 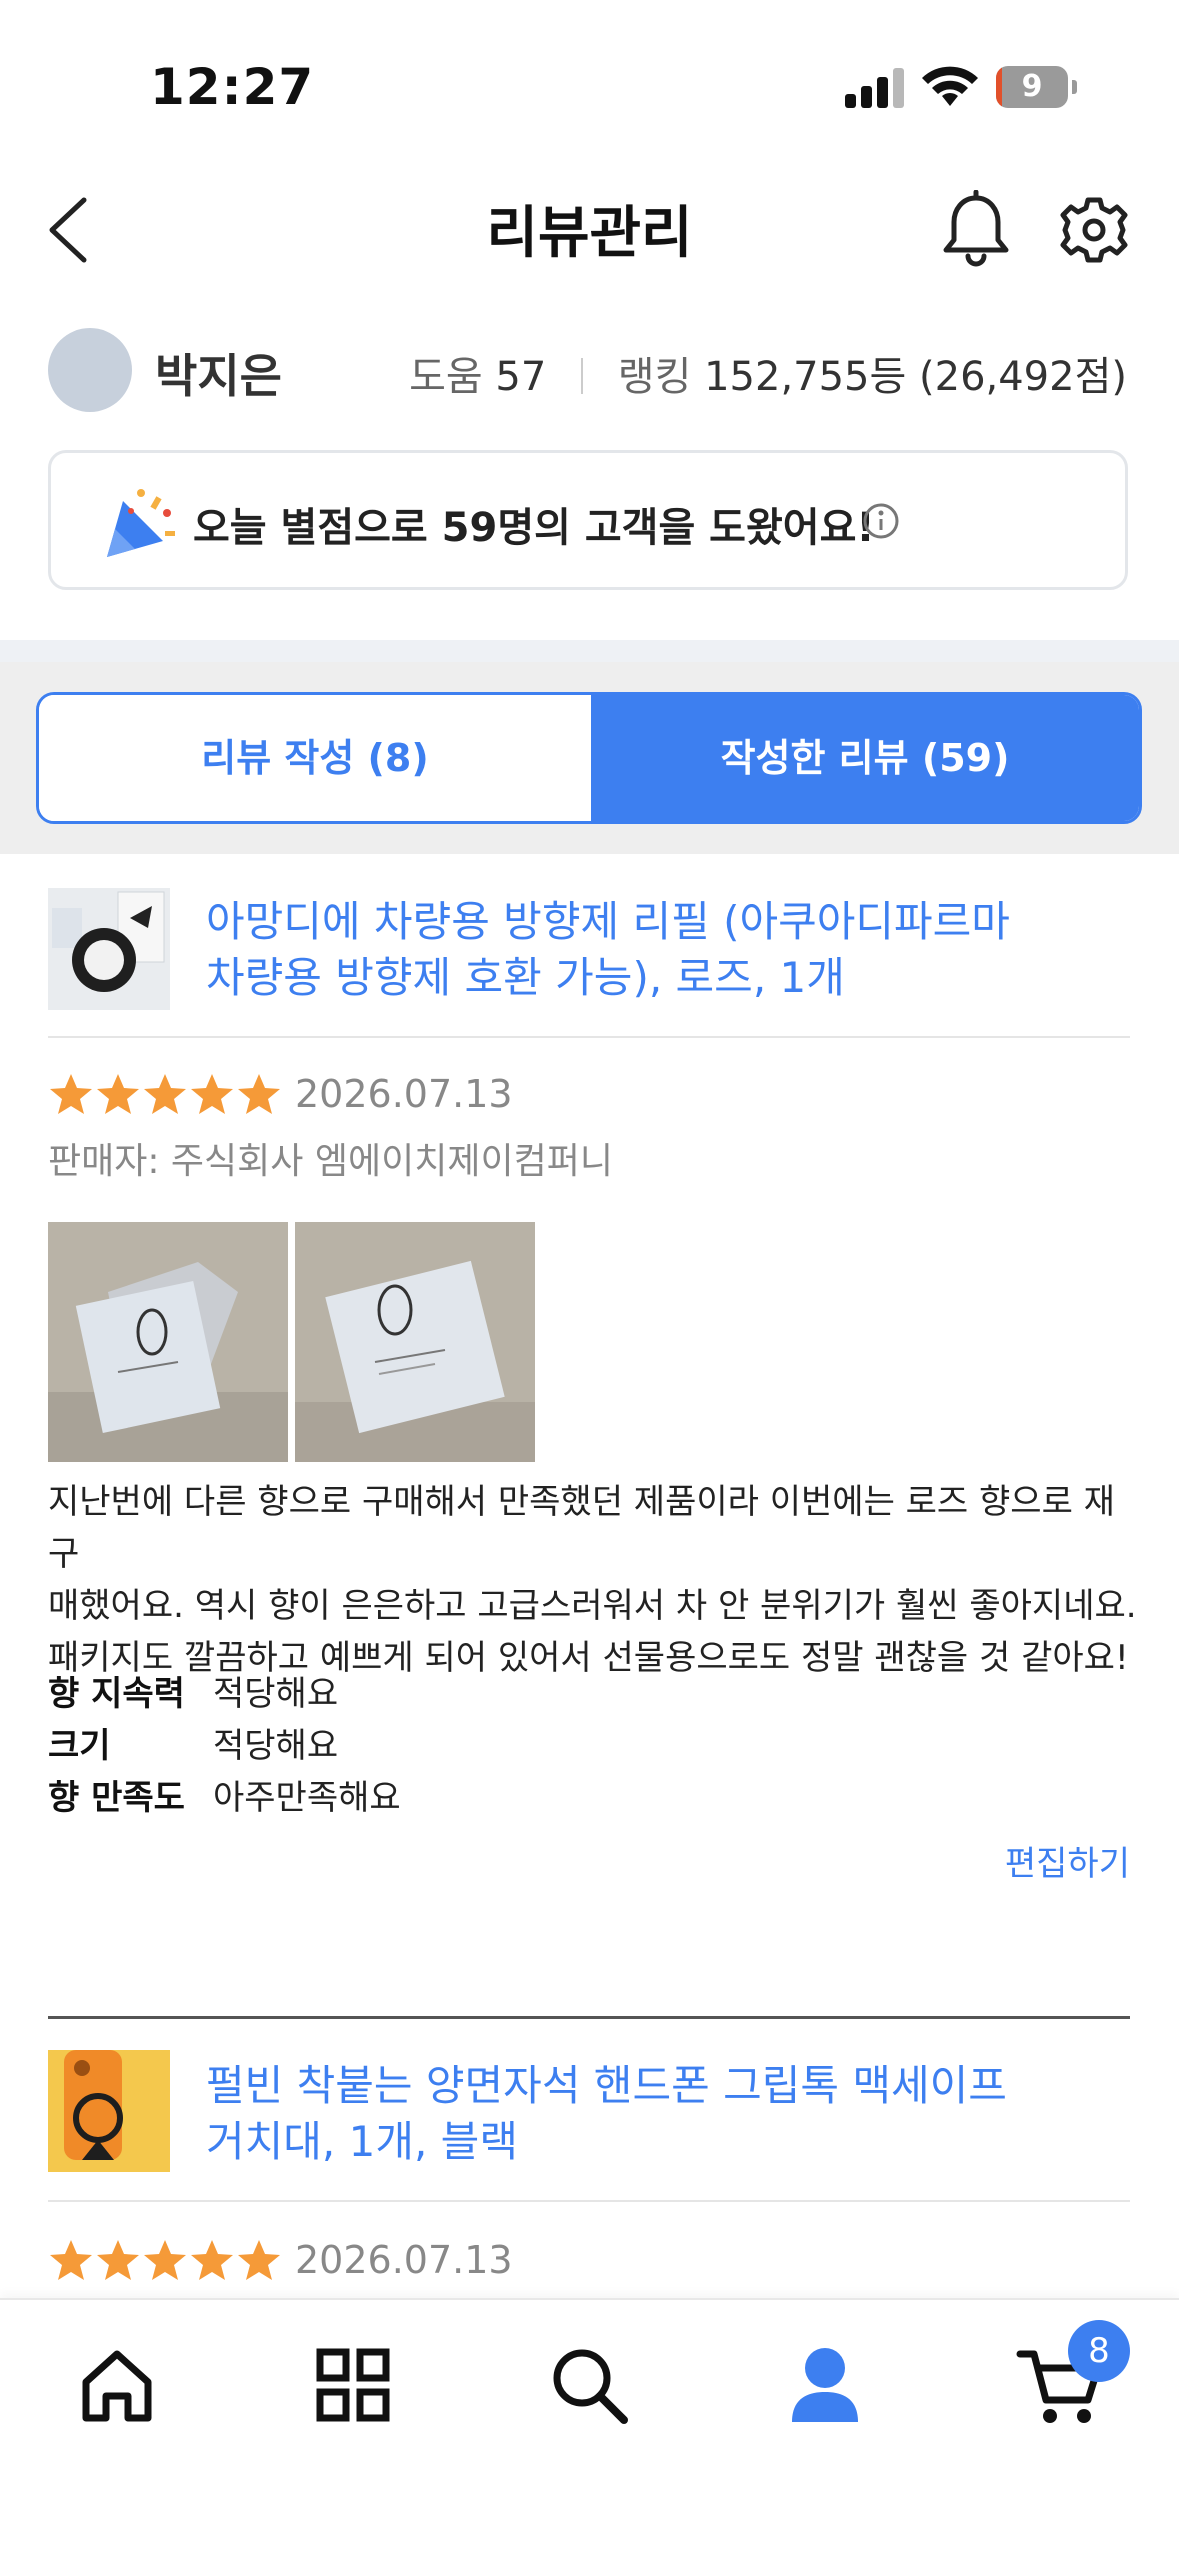 I want to click on tabs-area: 리뷰 작성 (8) 작성한 리뷰 (59), so click(x=589, y=758).